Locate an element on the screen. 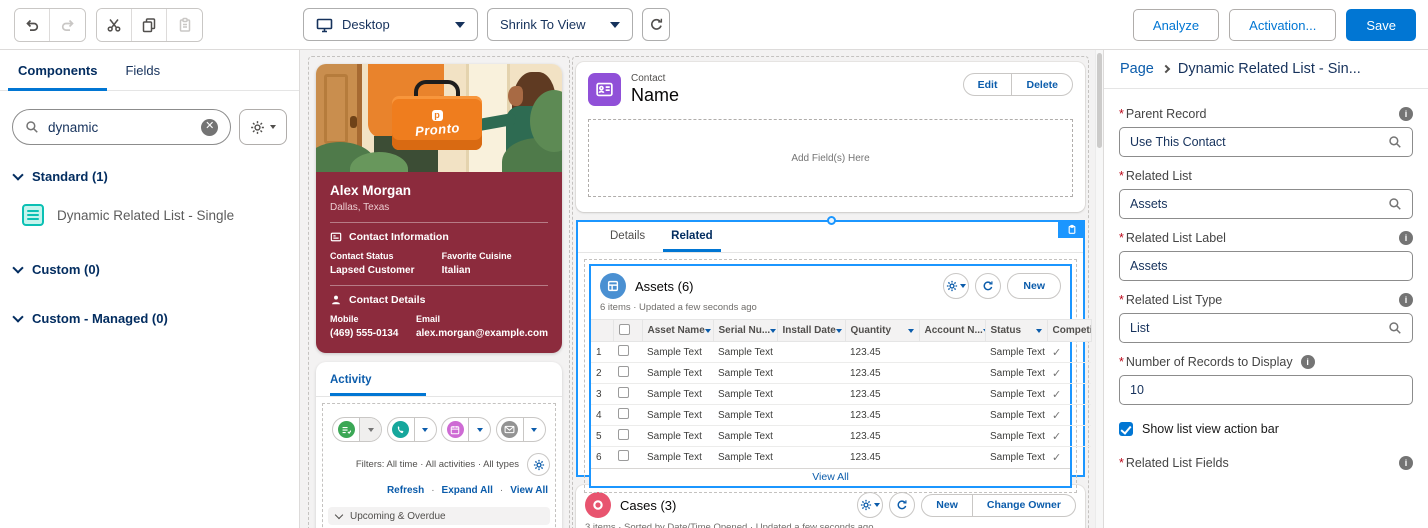 The height and width of the screenshot is (528, 1428). paste-button is located at coordinates (184, 25).